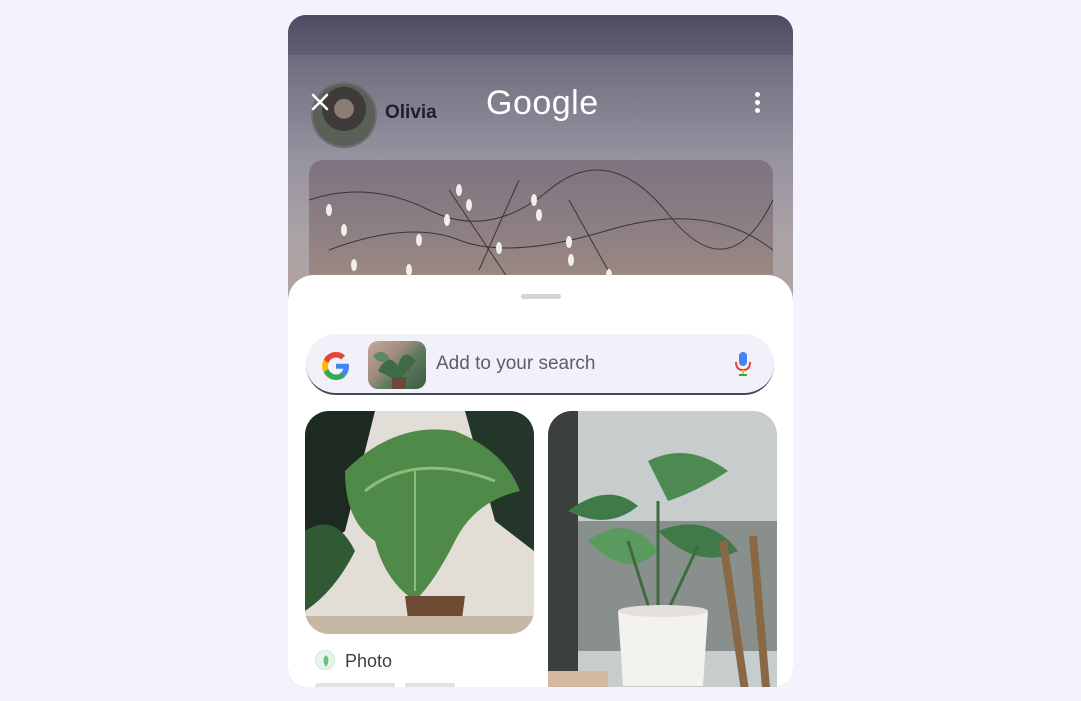 The height and width of the screenshot is (701, 1081). Describe the element at coordinates (369, 661) in the screenshot. I see `result-source: Photo` at that location.